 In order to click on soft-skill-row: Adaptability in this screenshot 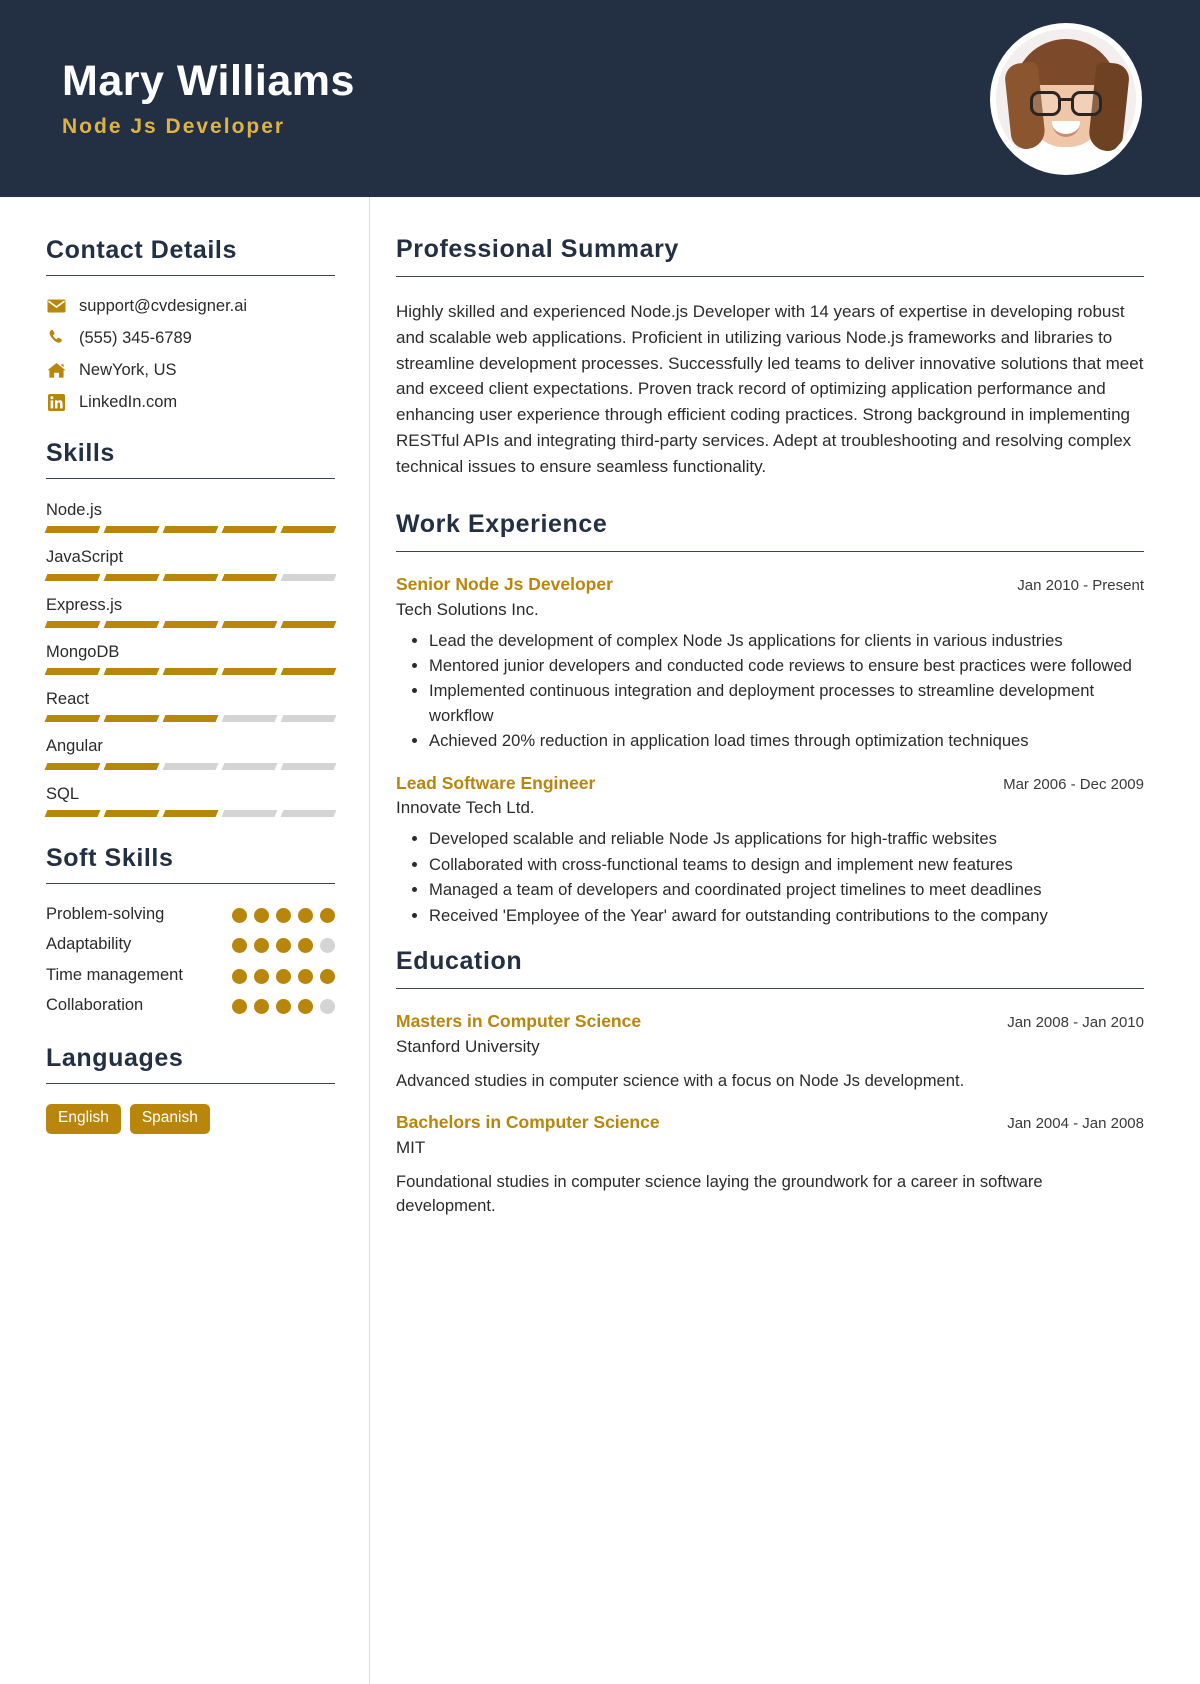, I will do `click(190, 944)`.